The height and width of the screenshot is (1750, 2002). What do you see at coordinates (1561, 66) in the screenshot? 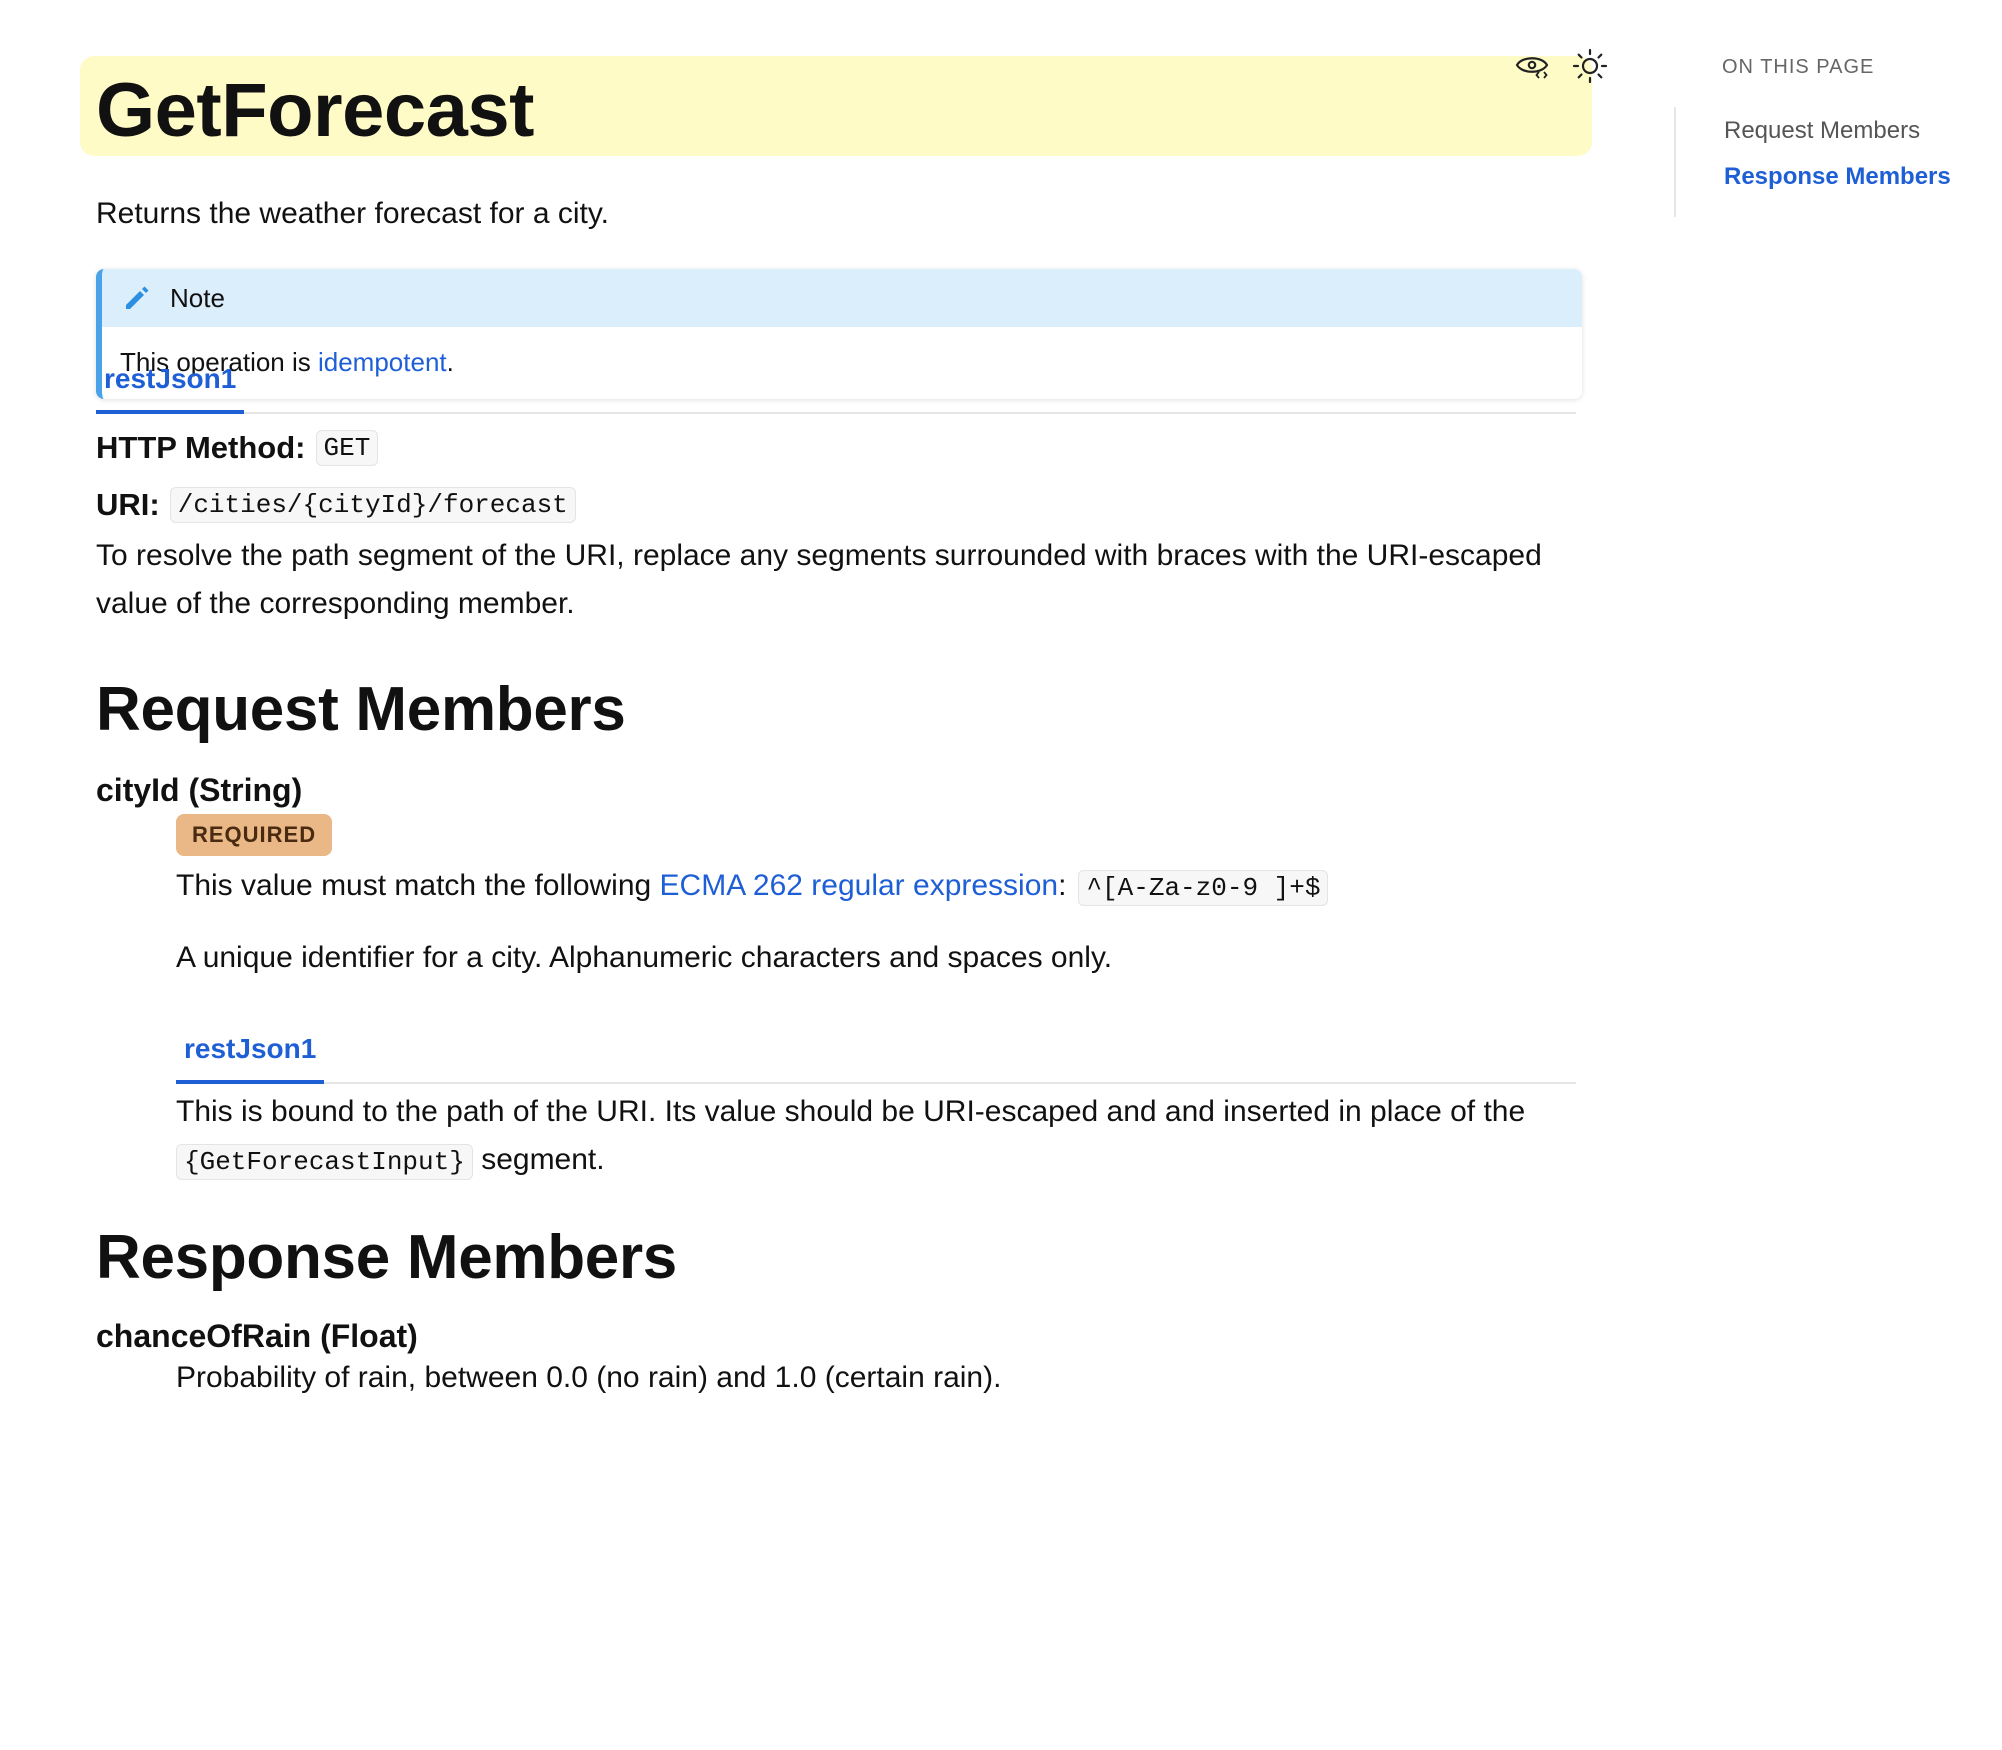
I see `title-toolbar` at bounding box center [1561, 66].